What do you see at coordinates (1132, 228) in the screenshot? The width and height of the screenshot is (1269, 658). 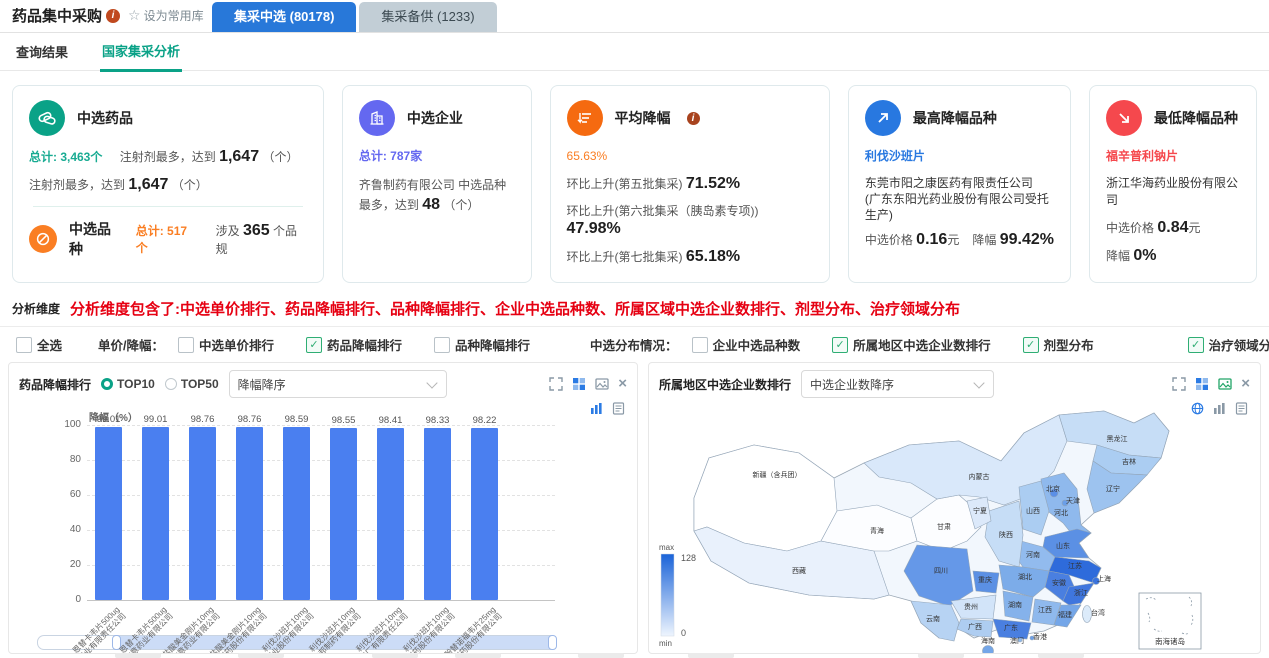 I see `price-label: 中选价格` at bounding box center [1132, 228].